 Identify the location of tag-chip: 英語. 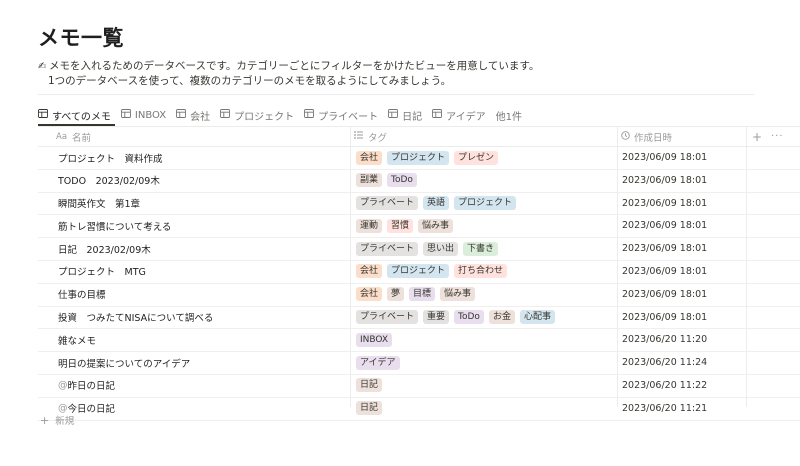
(436, 203).